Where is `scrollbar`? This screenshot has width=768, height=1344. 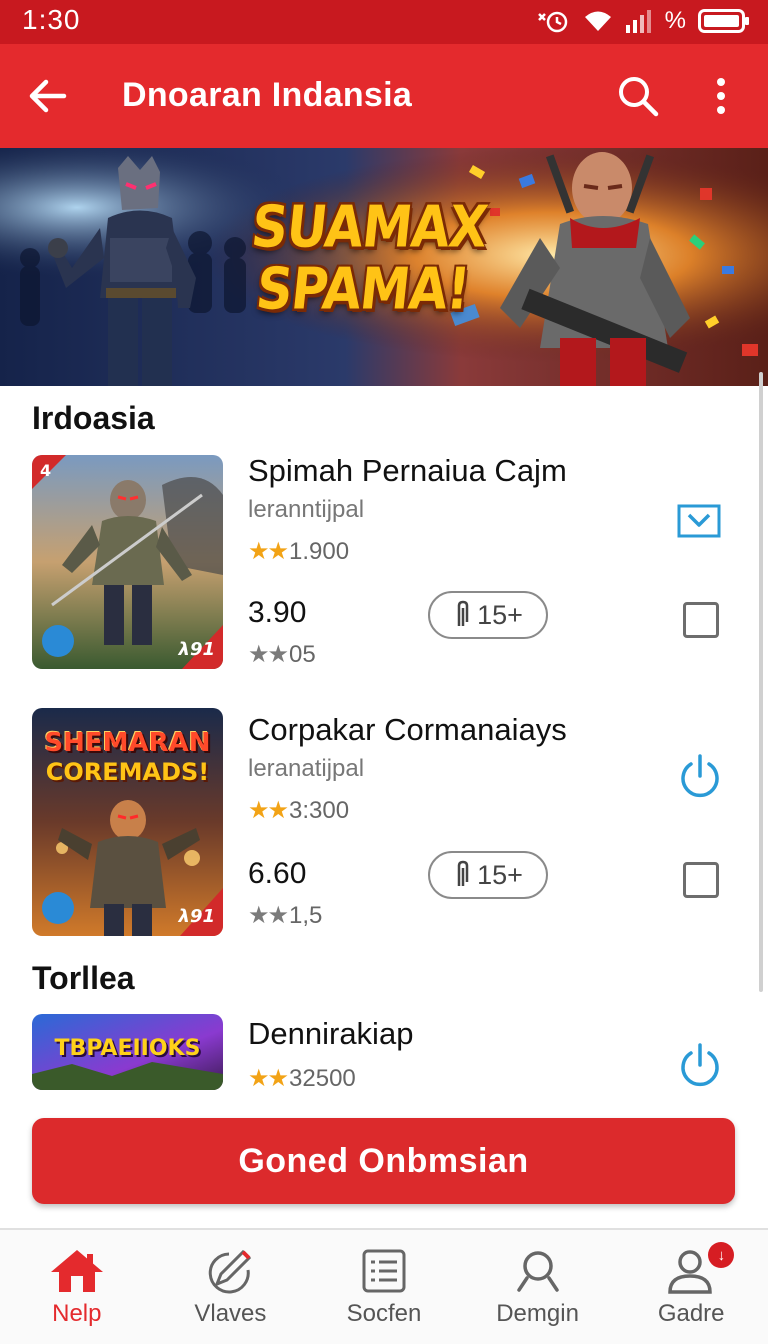 scrollbar is located at coordinates (761, 682).